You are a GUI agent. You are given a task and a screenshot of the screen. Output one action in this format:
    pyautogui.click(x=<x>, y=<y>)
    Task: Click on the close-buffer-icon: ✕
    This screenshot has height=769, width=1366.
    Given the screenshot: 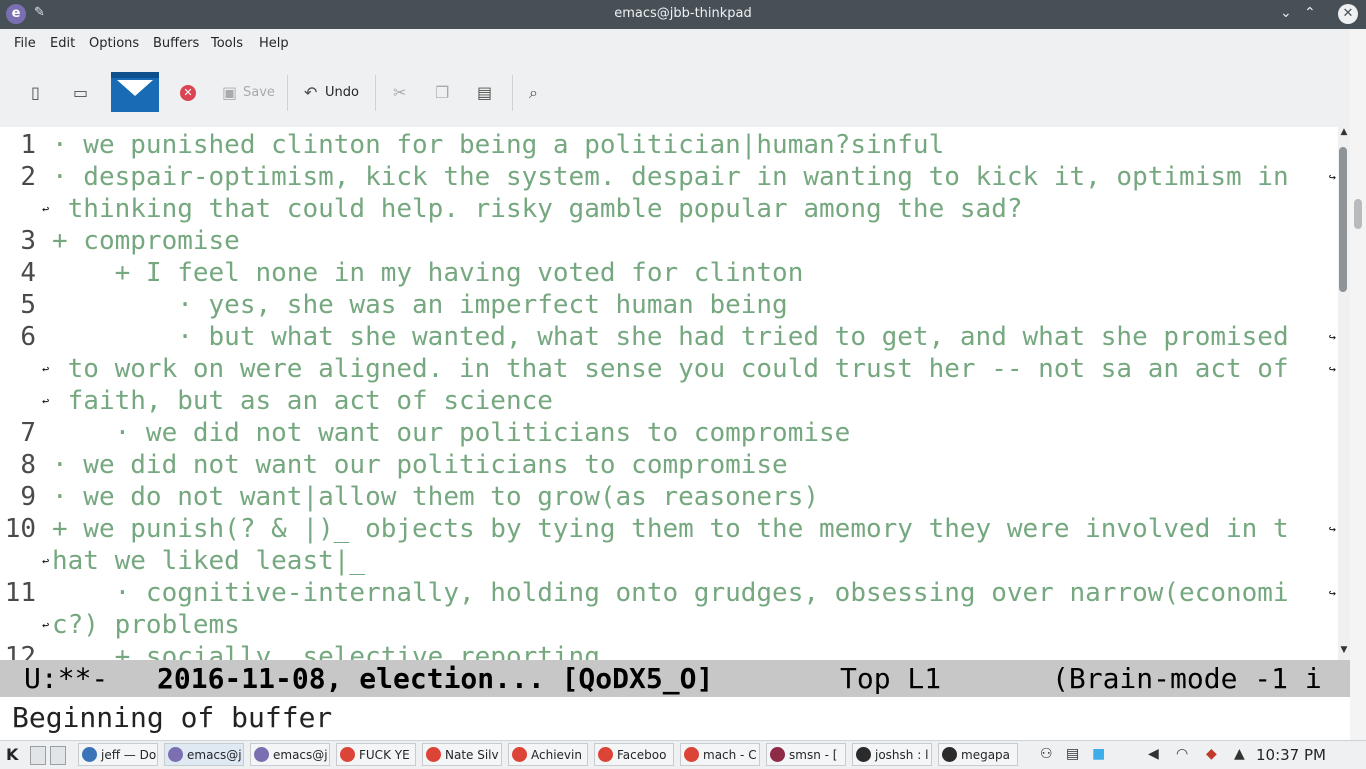 What is the action you would take?
    pyautogui.click(x=188, y=93)
    